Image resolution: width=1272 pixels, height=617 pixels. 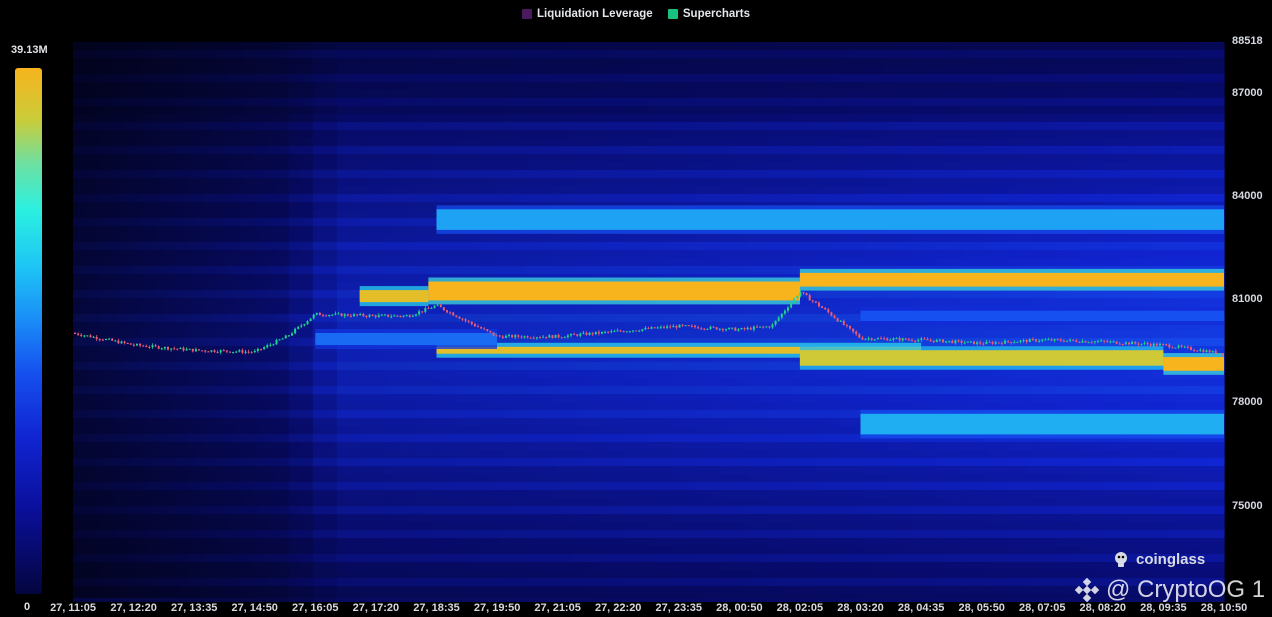 I want to click on x-tick-label: 27, 19:50, so click(x=497, y=608).